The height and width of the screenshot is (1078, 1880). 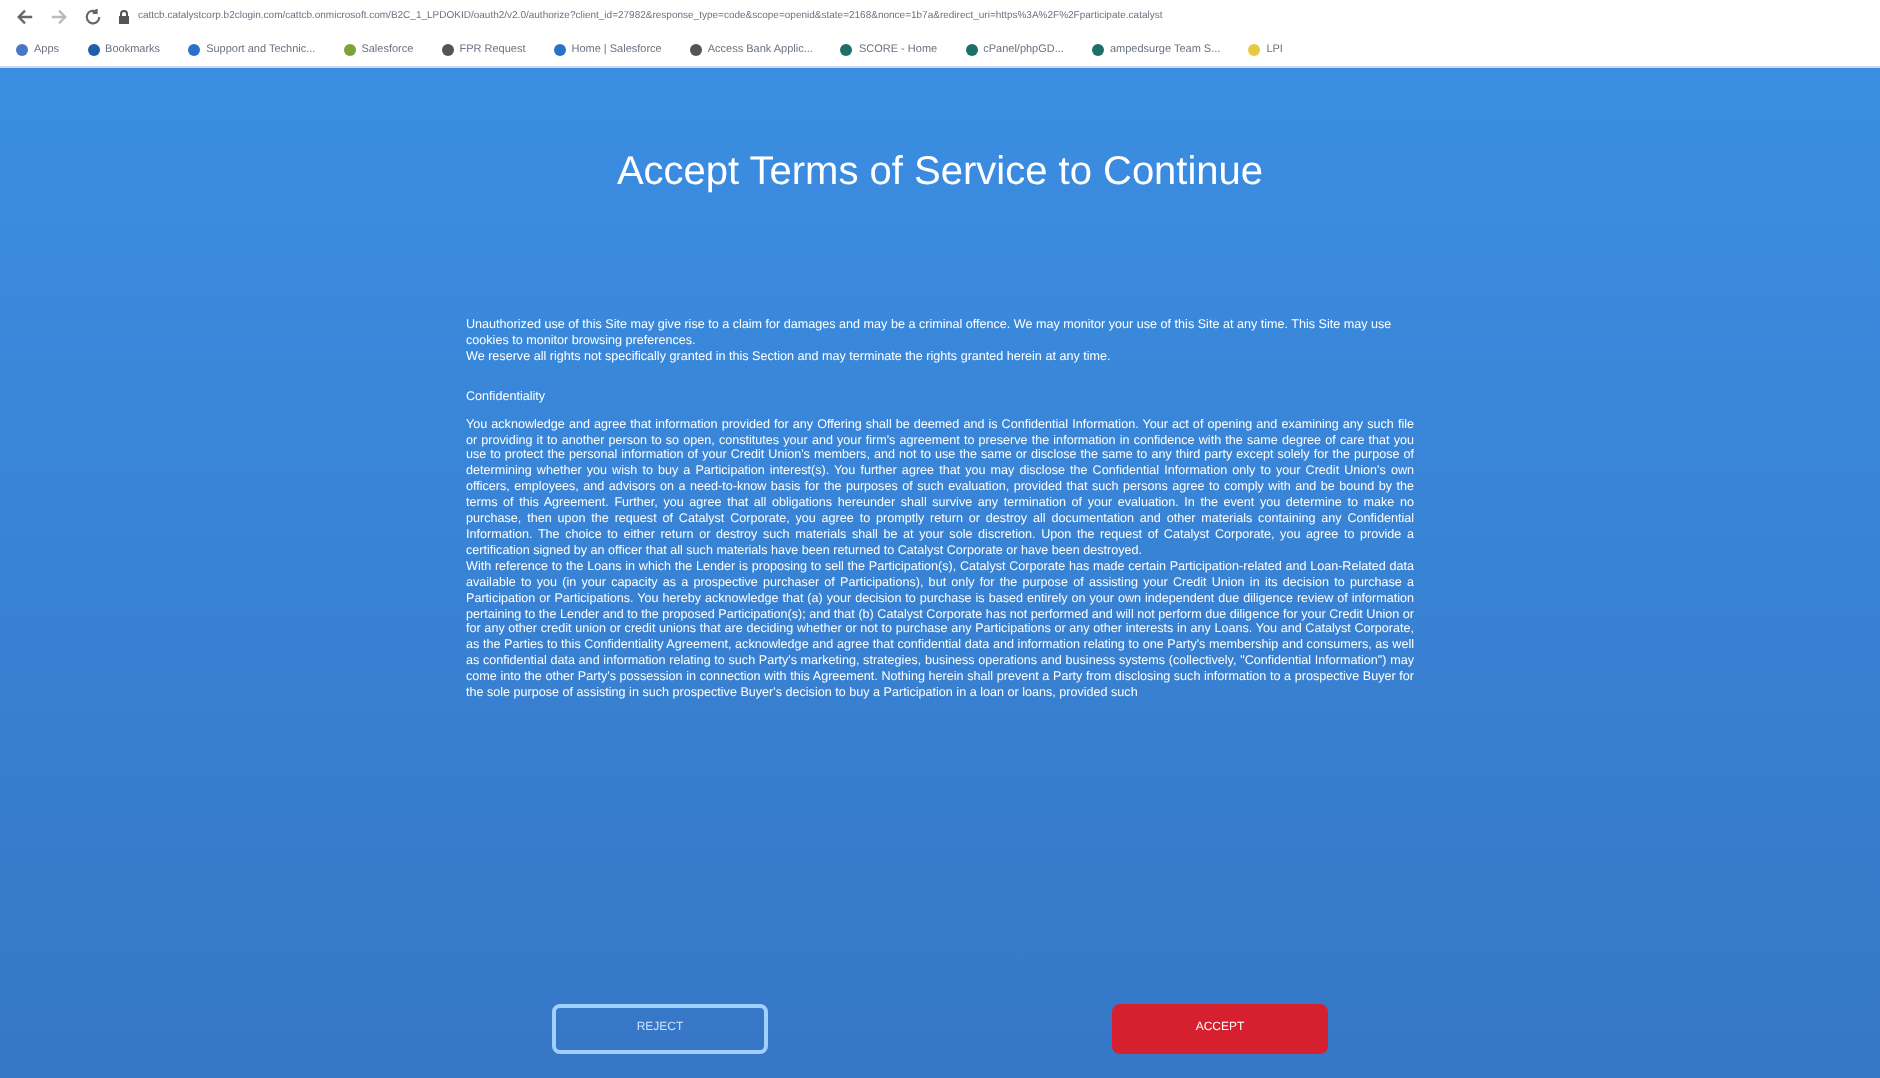 What do you see at coordinates (93, 17) in the screenshot?
I see `reload-icon` at bounding box center [93, 17].